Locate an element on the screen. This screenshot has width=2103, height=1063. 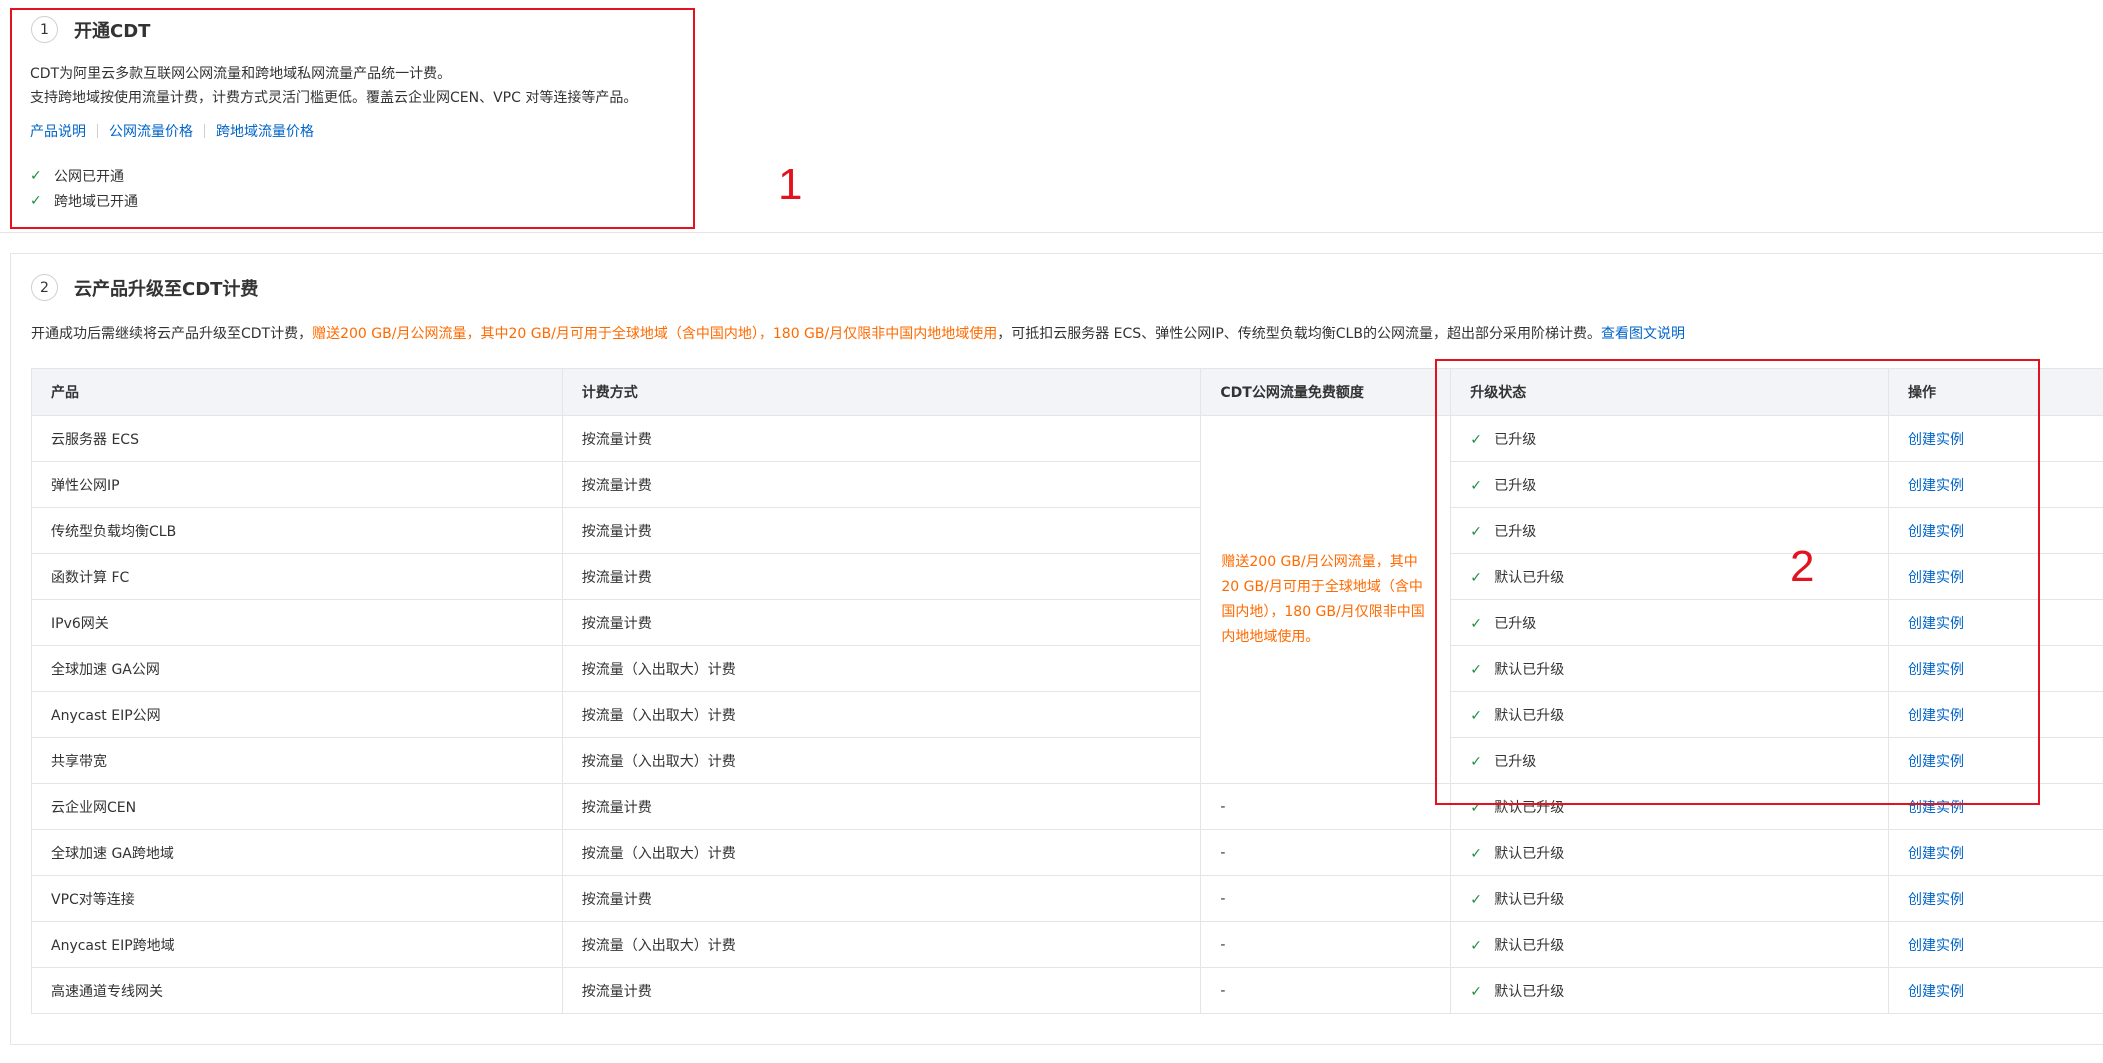
annotation-number-2: 2 is located at coordinates (1802, 566).